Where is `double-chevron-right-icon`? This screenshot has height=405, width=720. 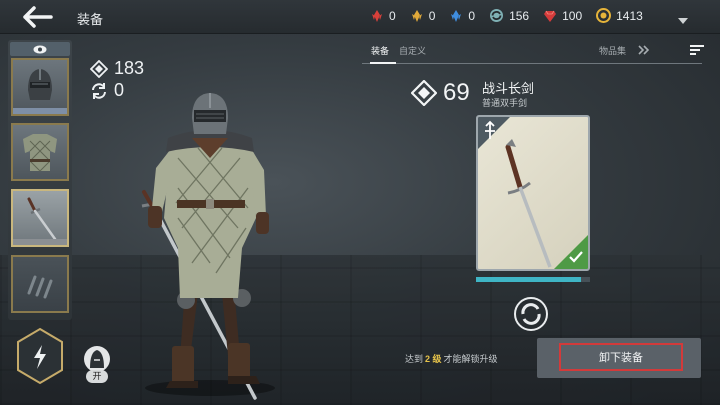 double-chevron-right-icon is located at coordinates (644, 50).